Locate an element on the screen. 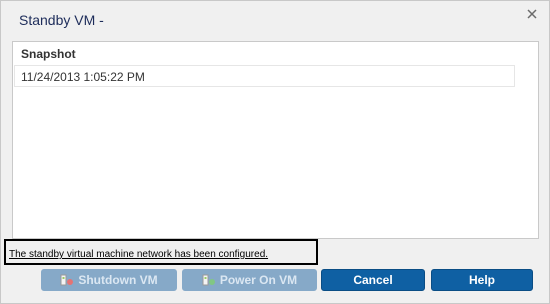 This screenshot has width=550, height=304. table-row: 11/24/2013 1:05:22 PM is located at coordinates (264, 76).